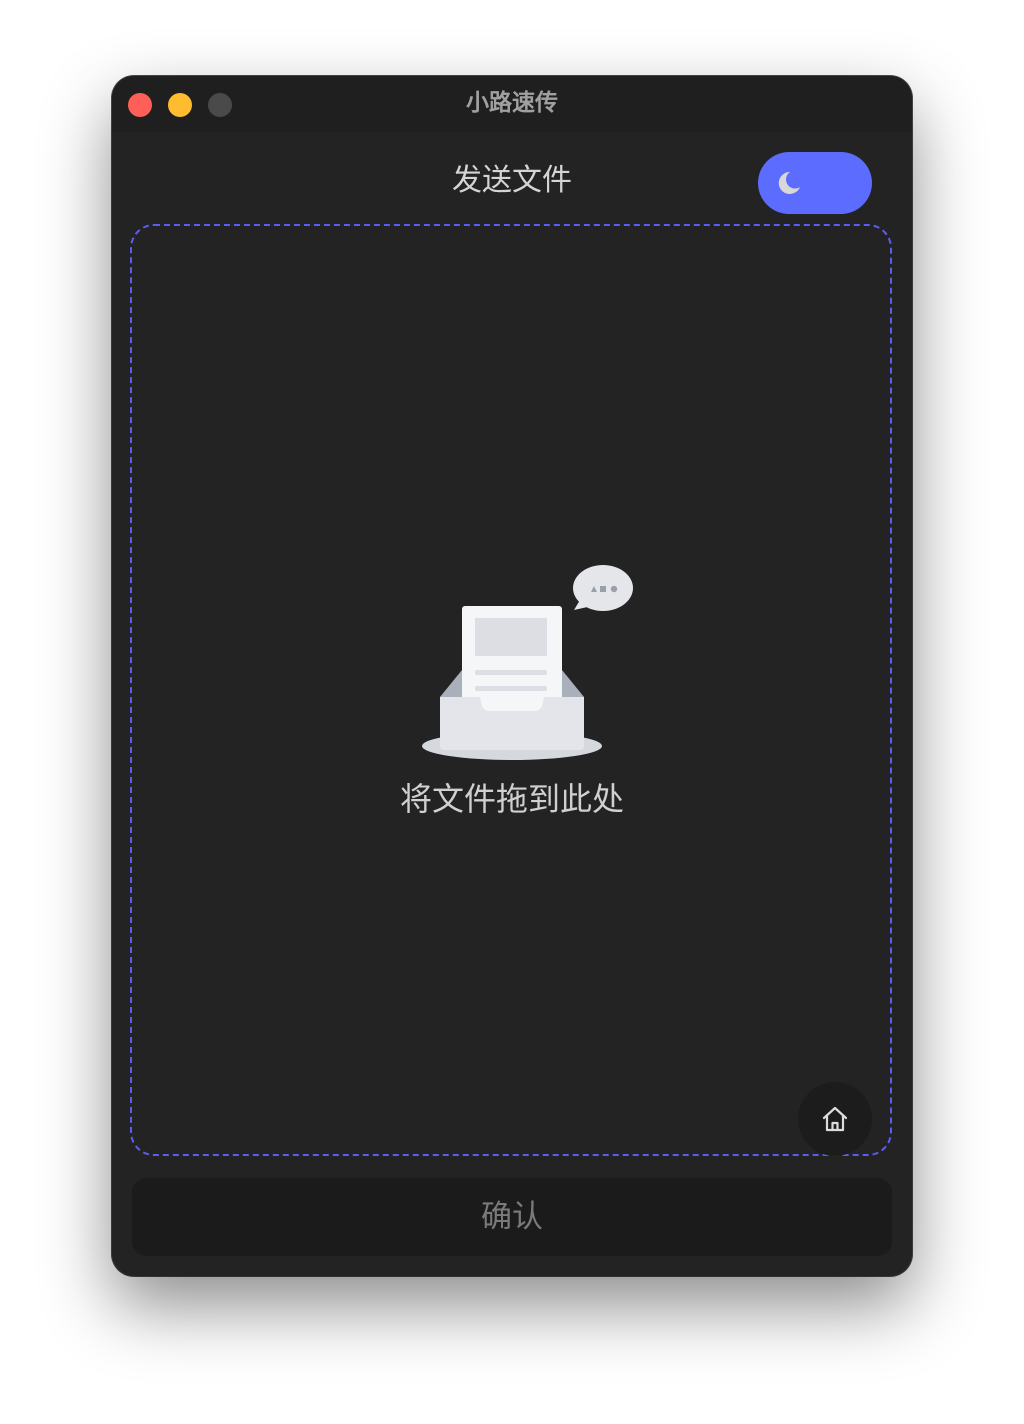  I want to click on moon-icon, so click(789, 182).